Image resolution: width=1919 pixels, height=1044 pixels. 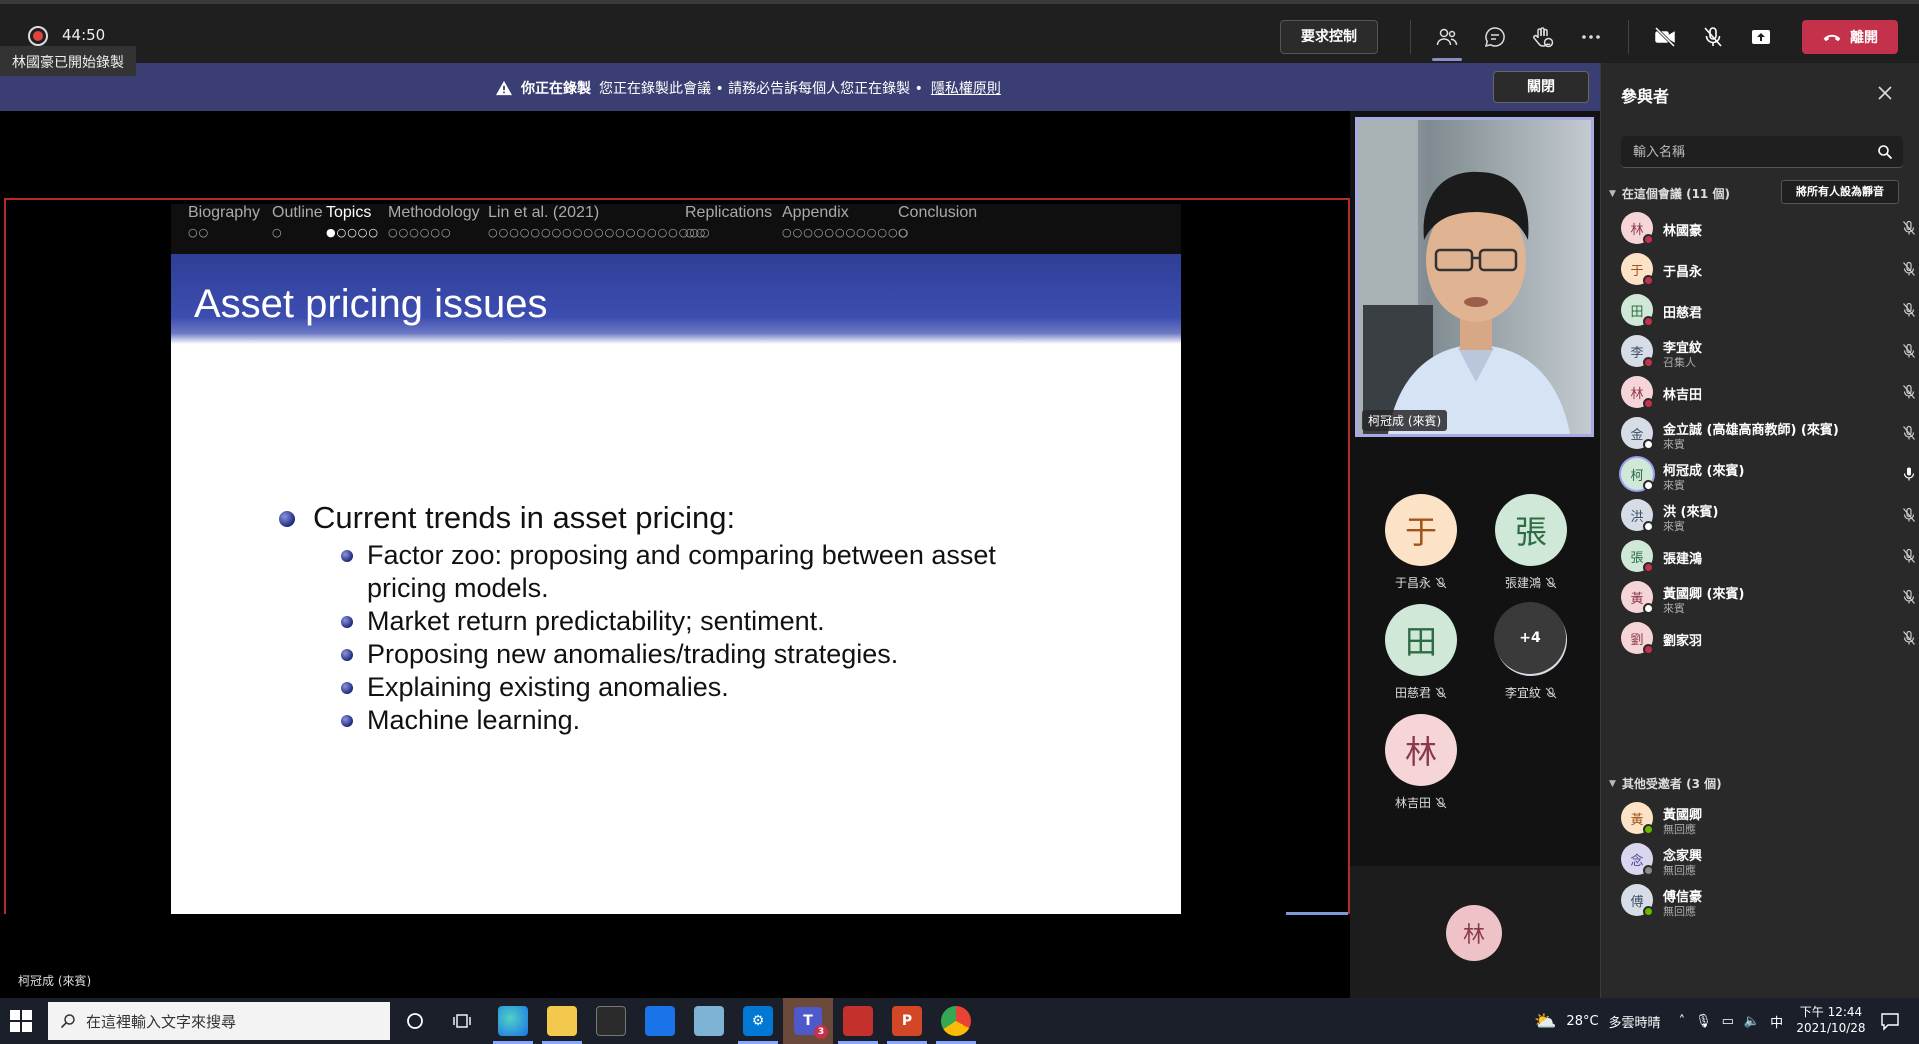 What do you see at coordinates (1682, 1021) in the screenshot?
I see `chevron-up-icon: ˄` at bounding box center [1682, 1021].